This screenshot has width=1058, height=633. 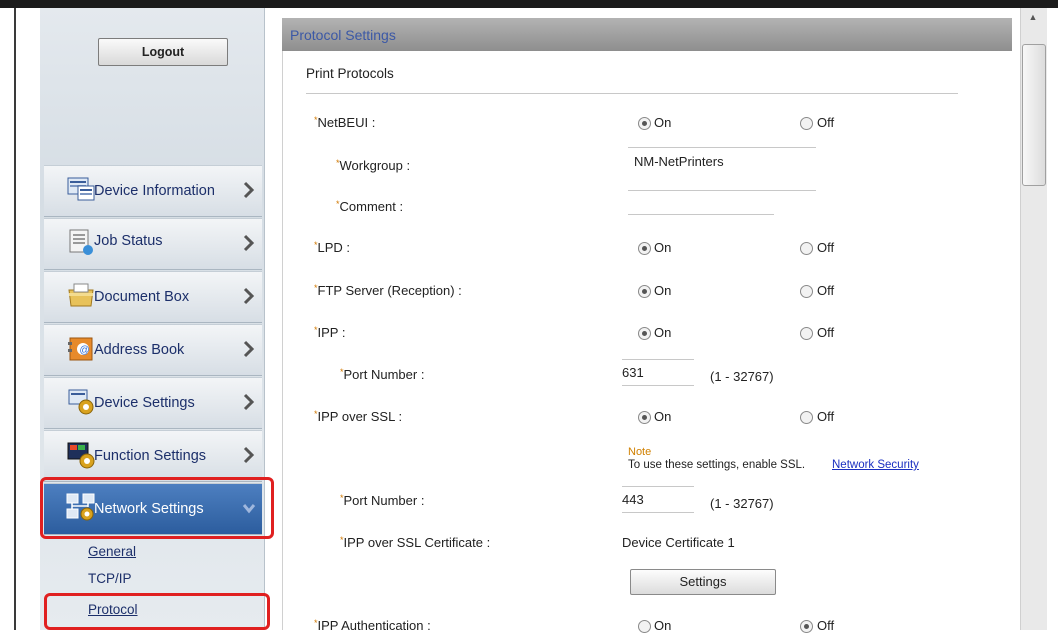 I want to click on highlight-protocol, so click(x=157, y=611).